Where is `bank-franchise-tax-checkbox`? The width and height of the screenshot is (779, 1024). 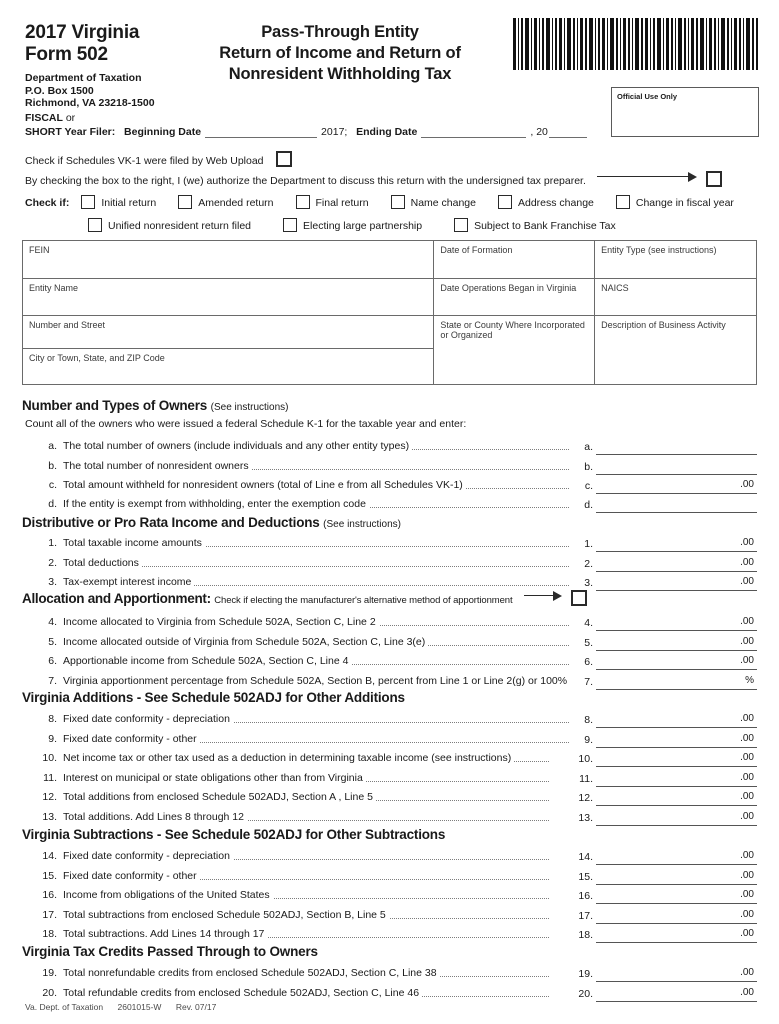 bank-franchise-tax-checkbox is located at coordinates (461, 225).